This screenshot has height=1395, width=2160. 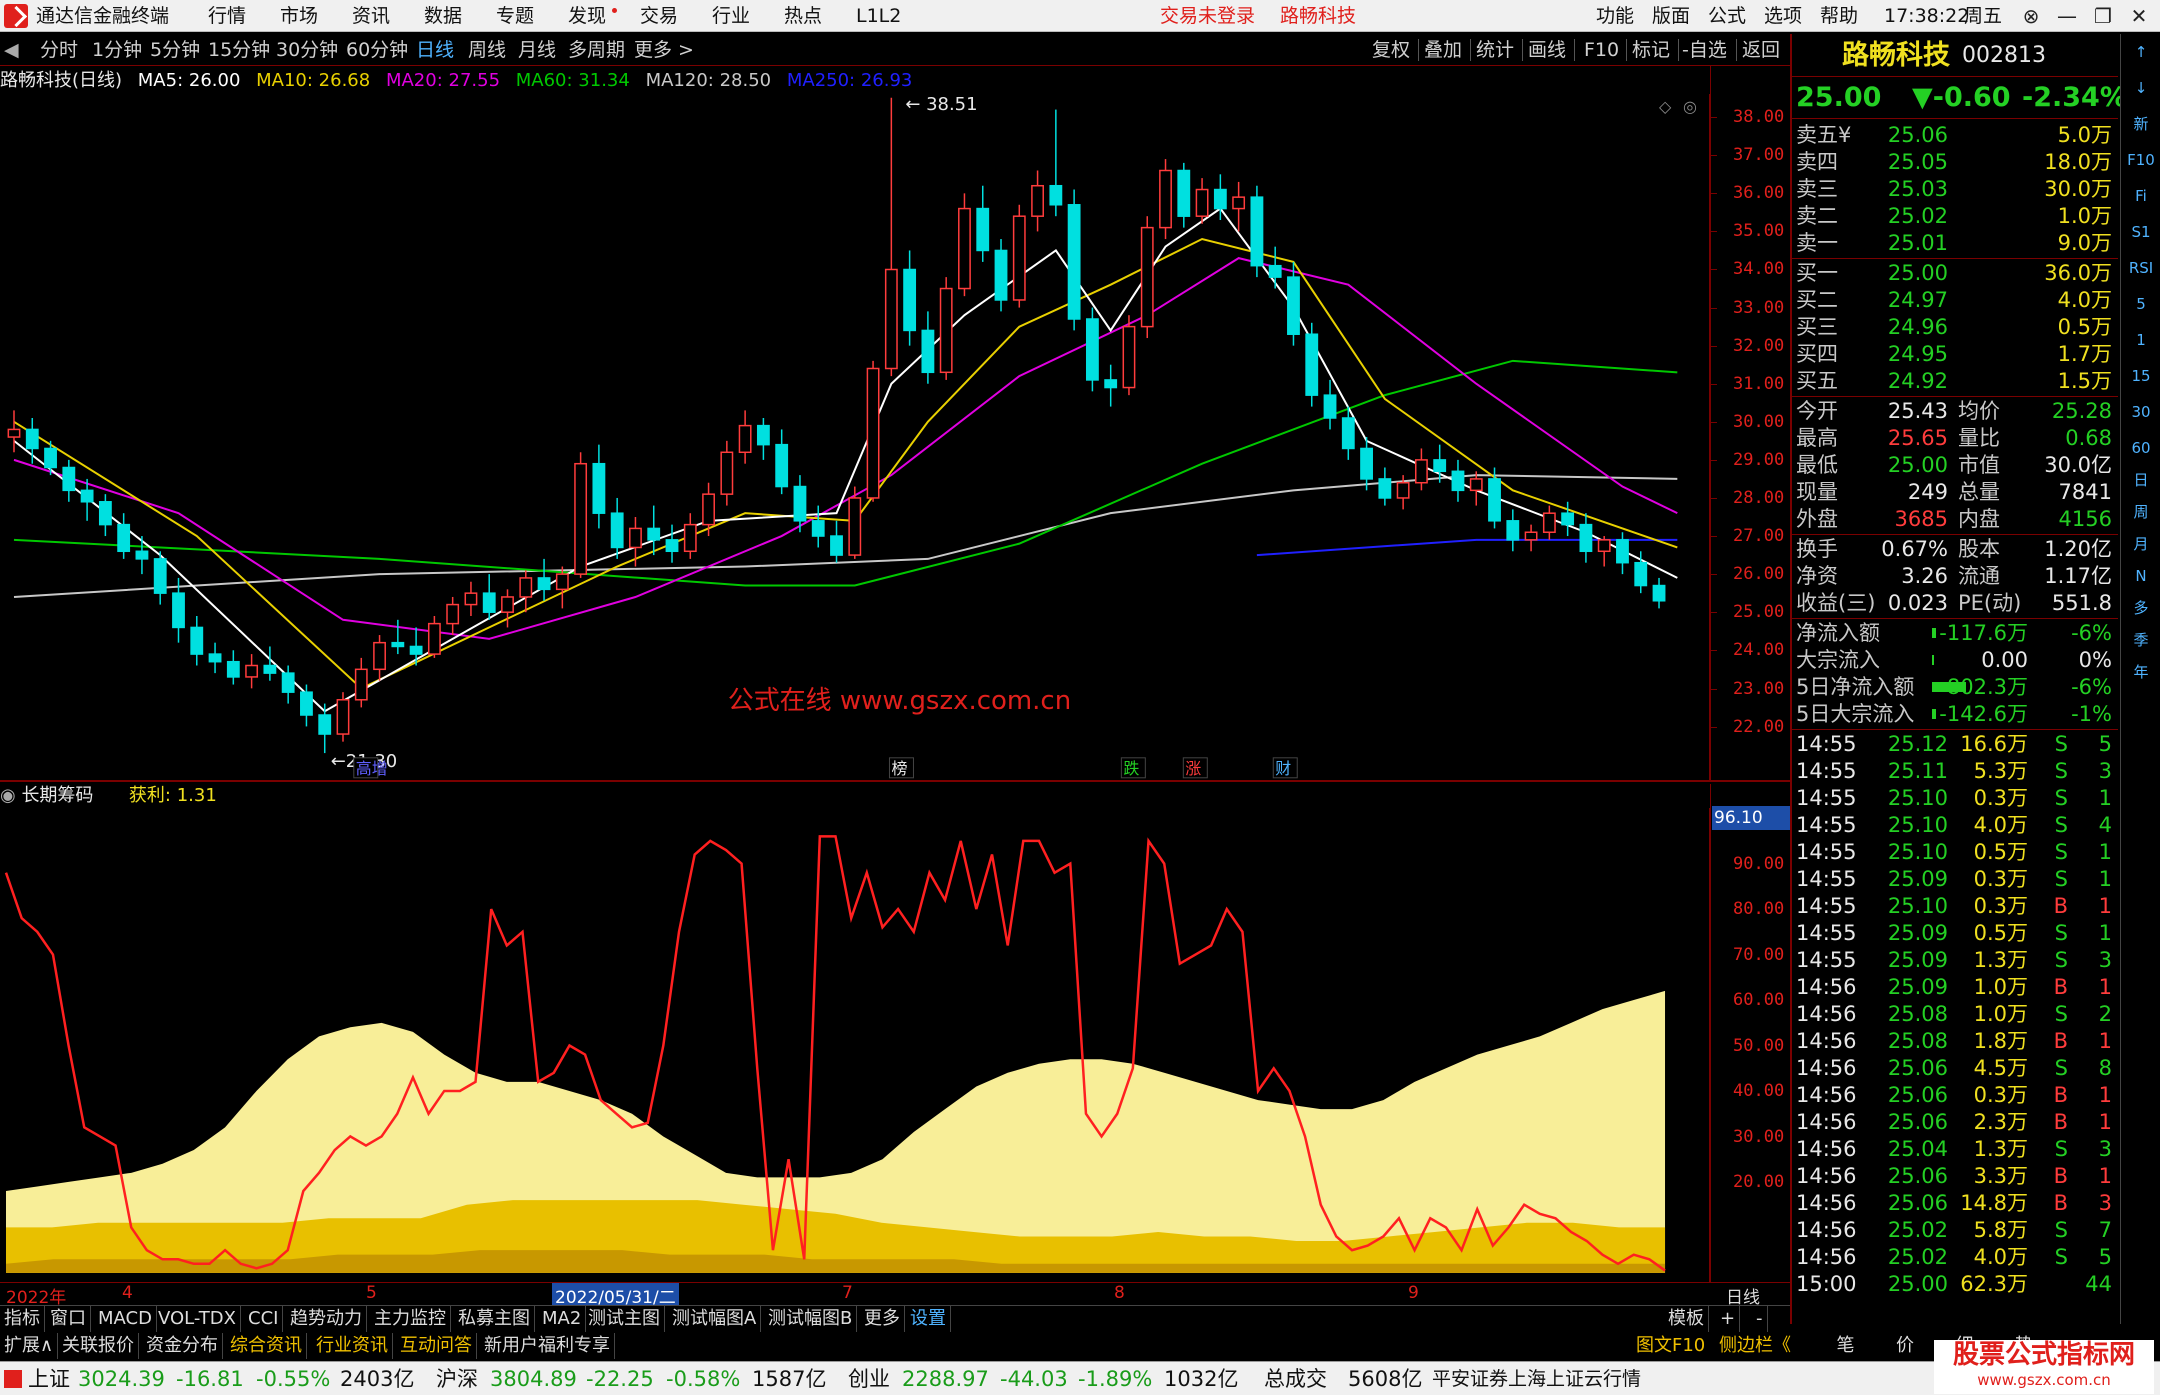 I want to click on tick-row: 14:56 25.04 1.3万 S 3, so click(x=1955, y=1149).